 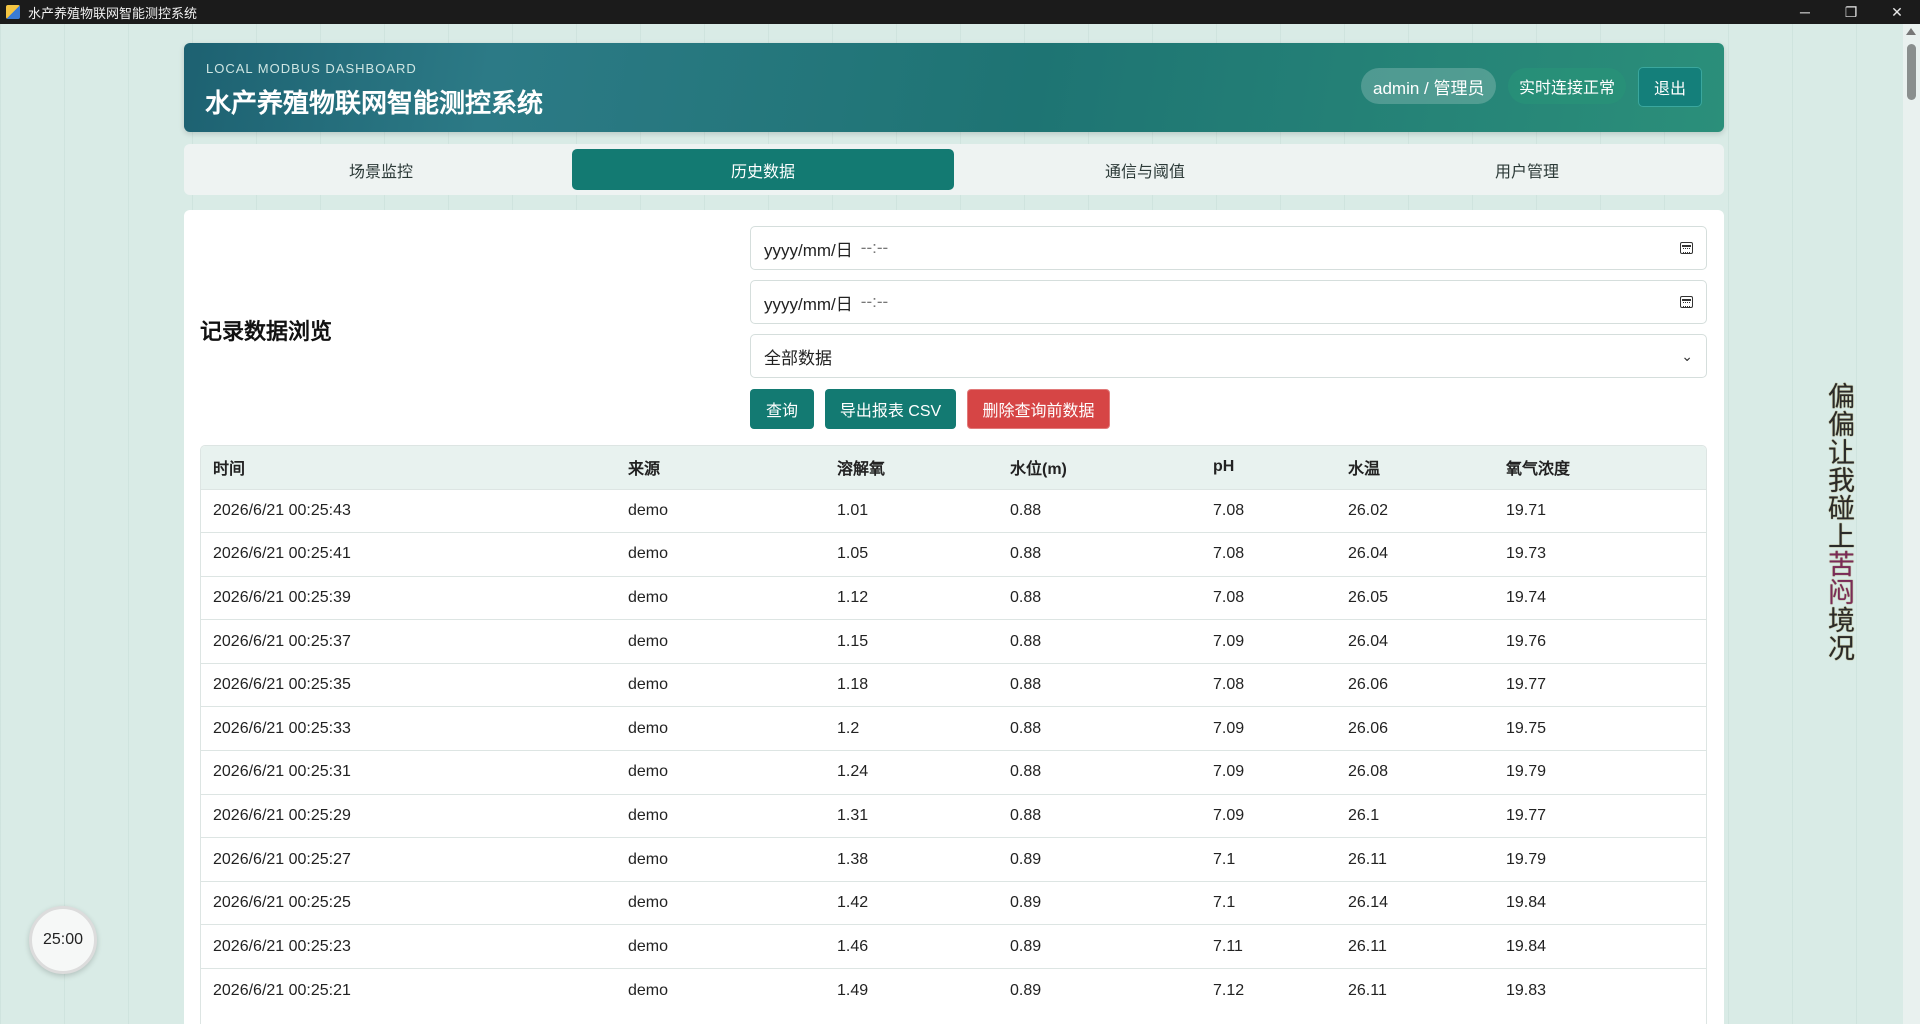 What do you see at coordinates (63, 940) in the screenshot?
I see `timer-badge: 25:00` at bounding box center [63, 940].